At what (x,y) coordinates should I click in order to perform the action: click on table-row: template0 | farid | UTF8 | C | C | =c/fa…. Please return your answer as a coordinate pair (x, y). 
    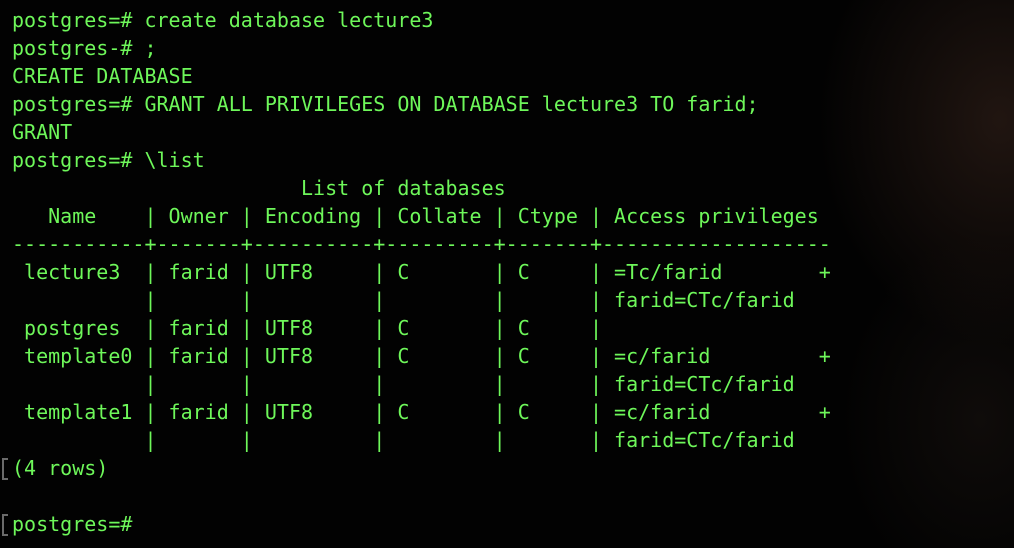
    Looking at the image, I should click on (421, 356).